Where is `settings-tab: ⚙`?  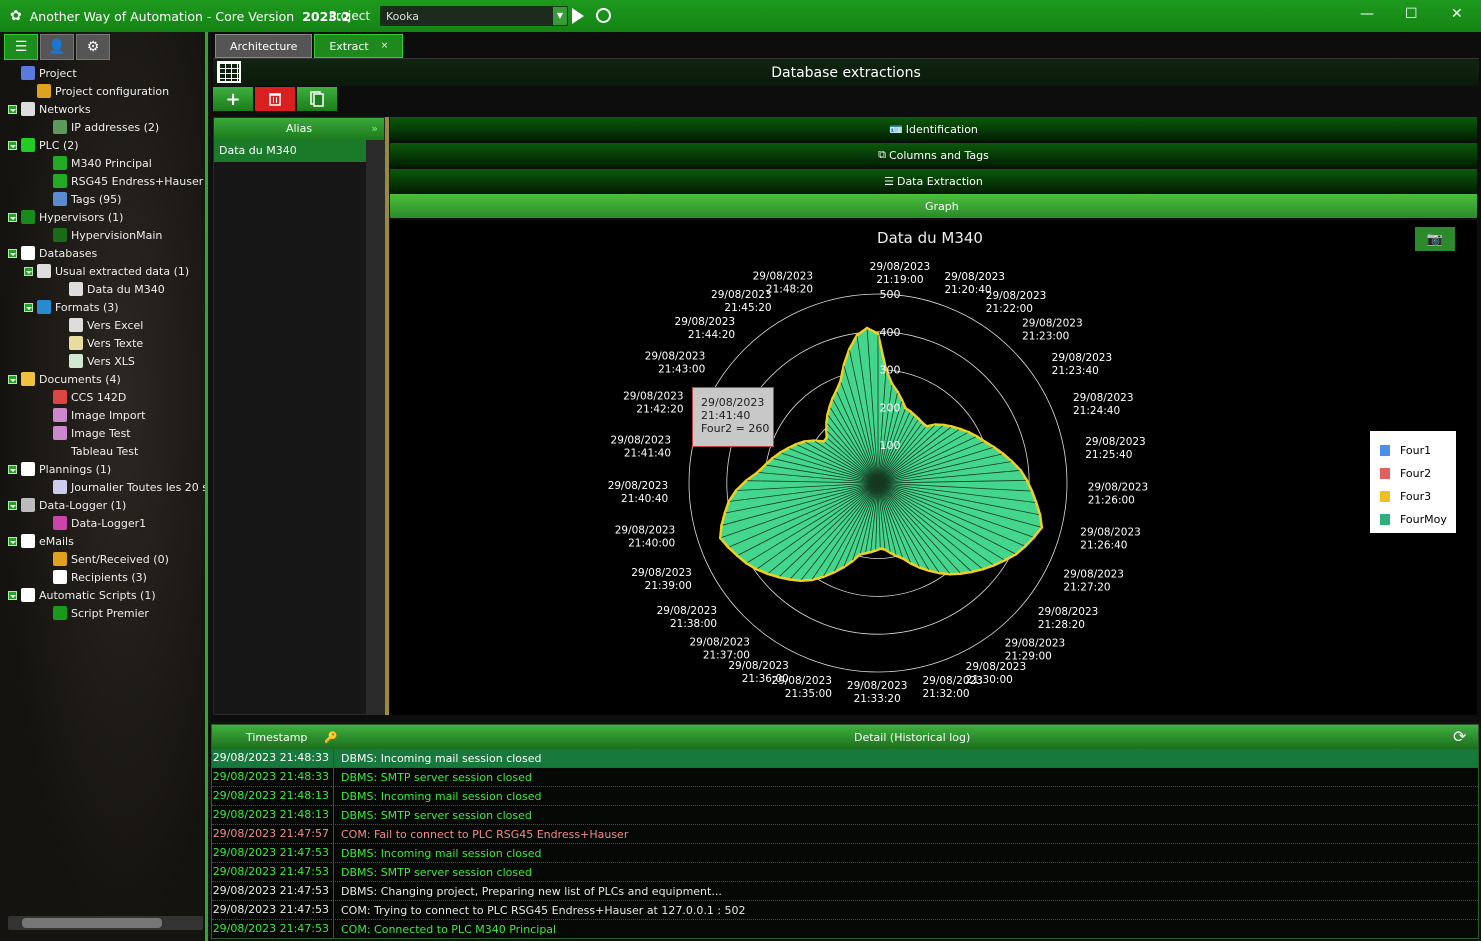
settings-tab: ⚙ is located at coordinates (93, 47).